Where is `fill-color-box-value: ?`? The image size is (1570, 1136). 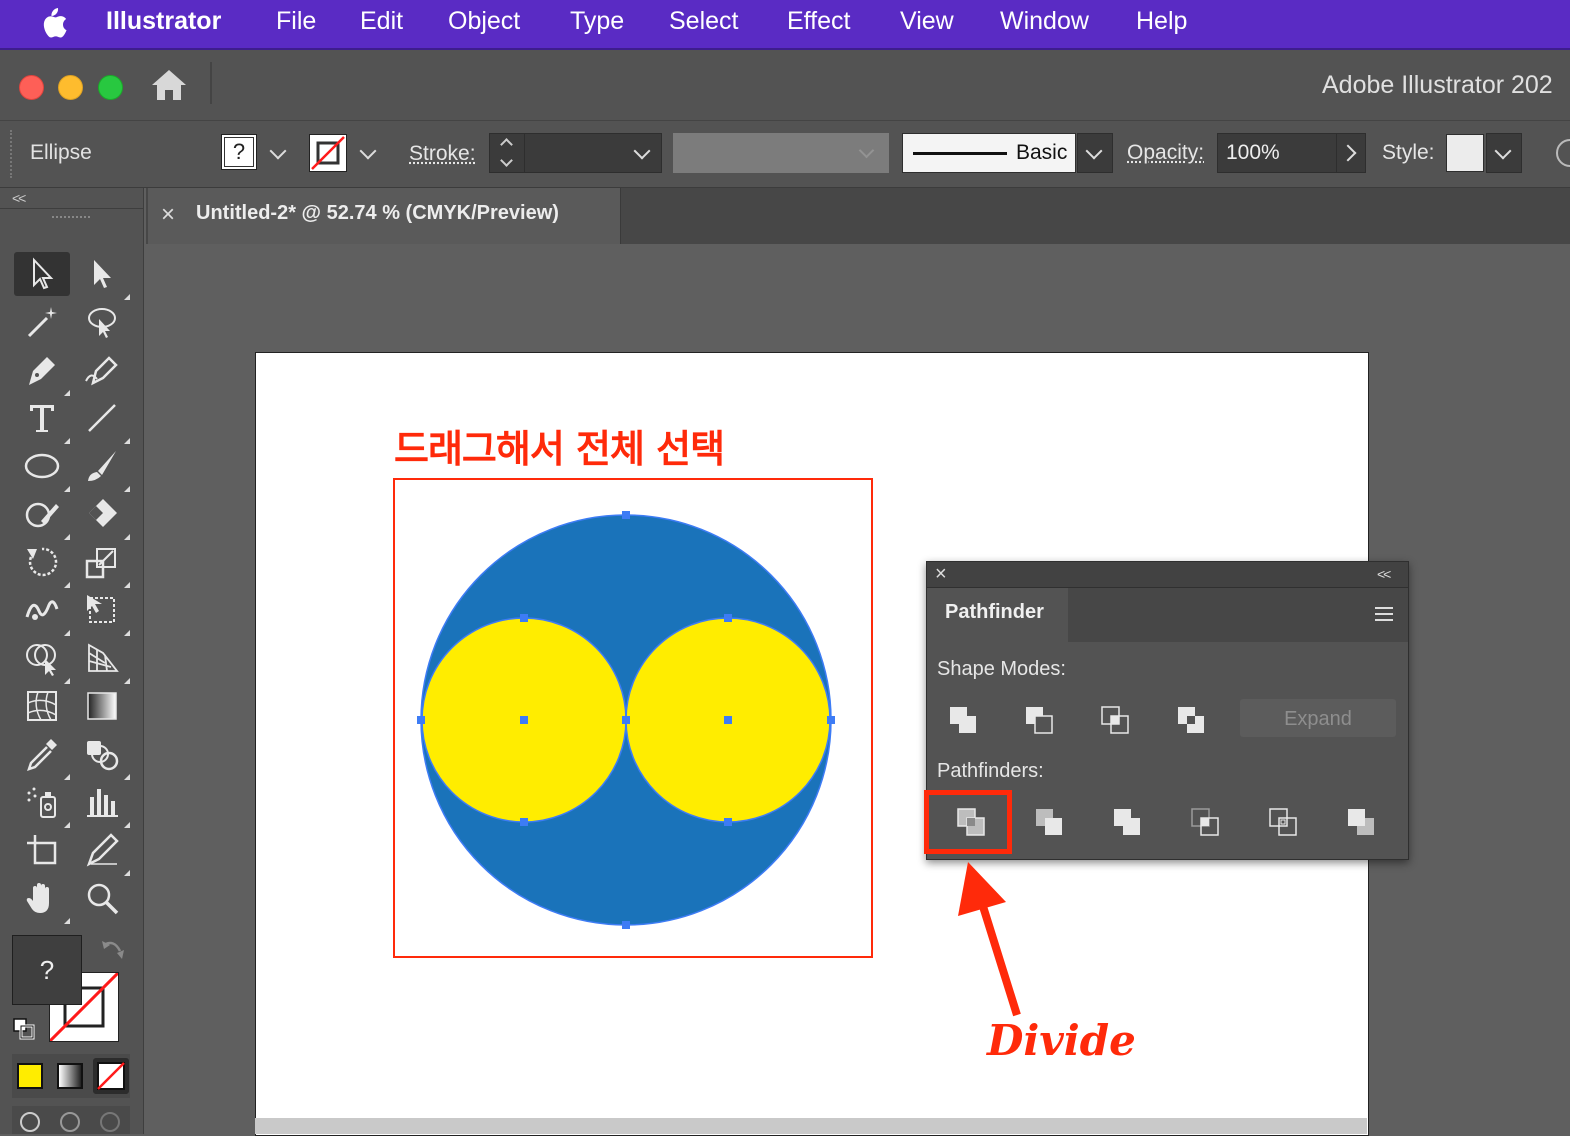
fill-color-box-value: ? is located at coordinates (47, 970).